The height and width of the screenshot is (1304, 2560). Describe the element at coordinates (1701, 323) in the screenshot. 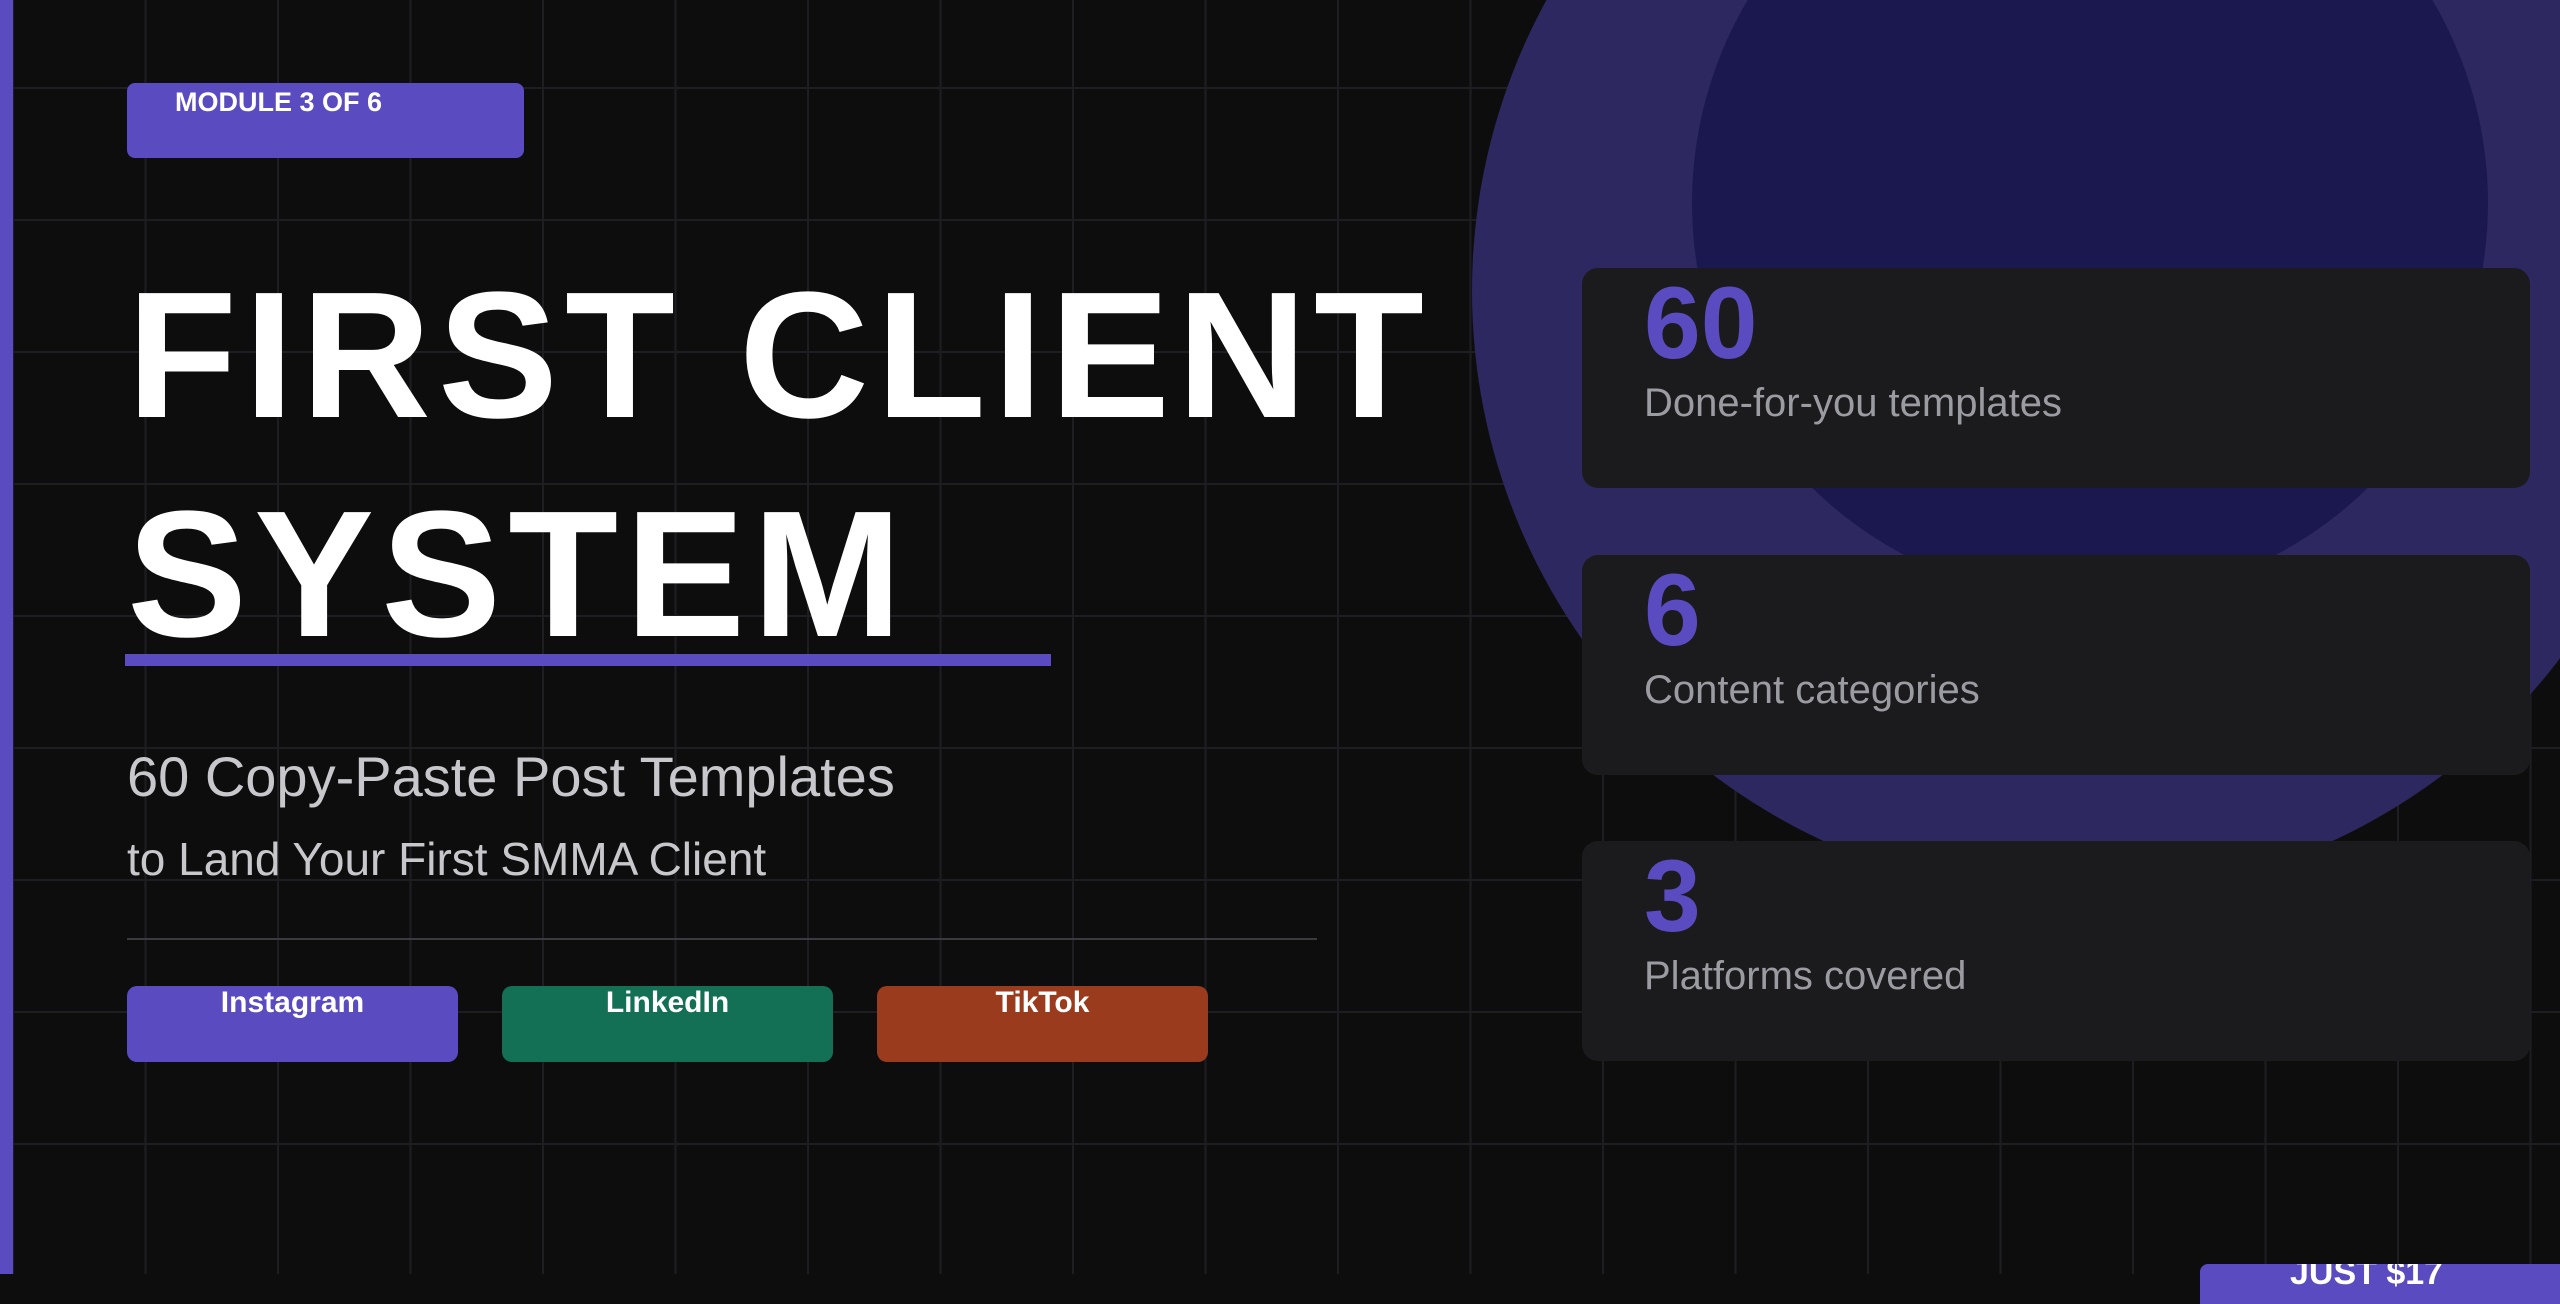

I see `stat-number: 60` at that location.